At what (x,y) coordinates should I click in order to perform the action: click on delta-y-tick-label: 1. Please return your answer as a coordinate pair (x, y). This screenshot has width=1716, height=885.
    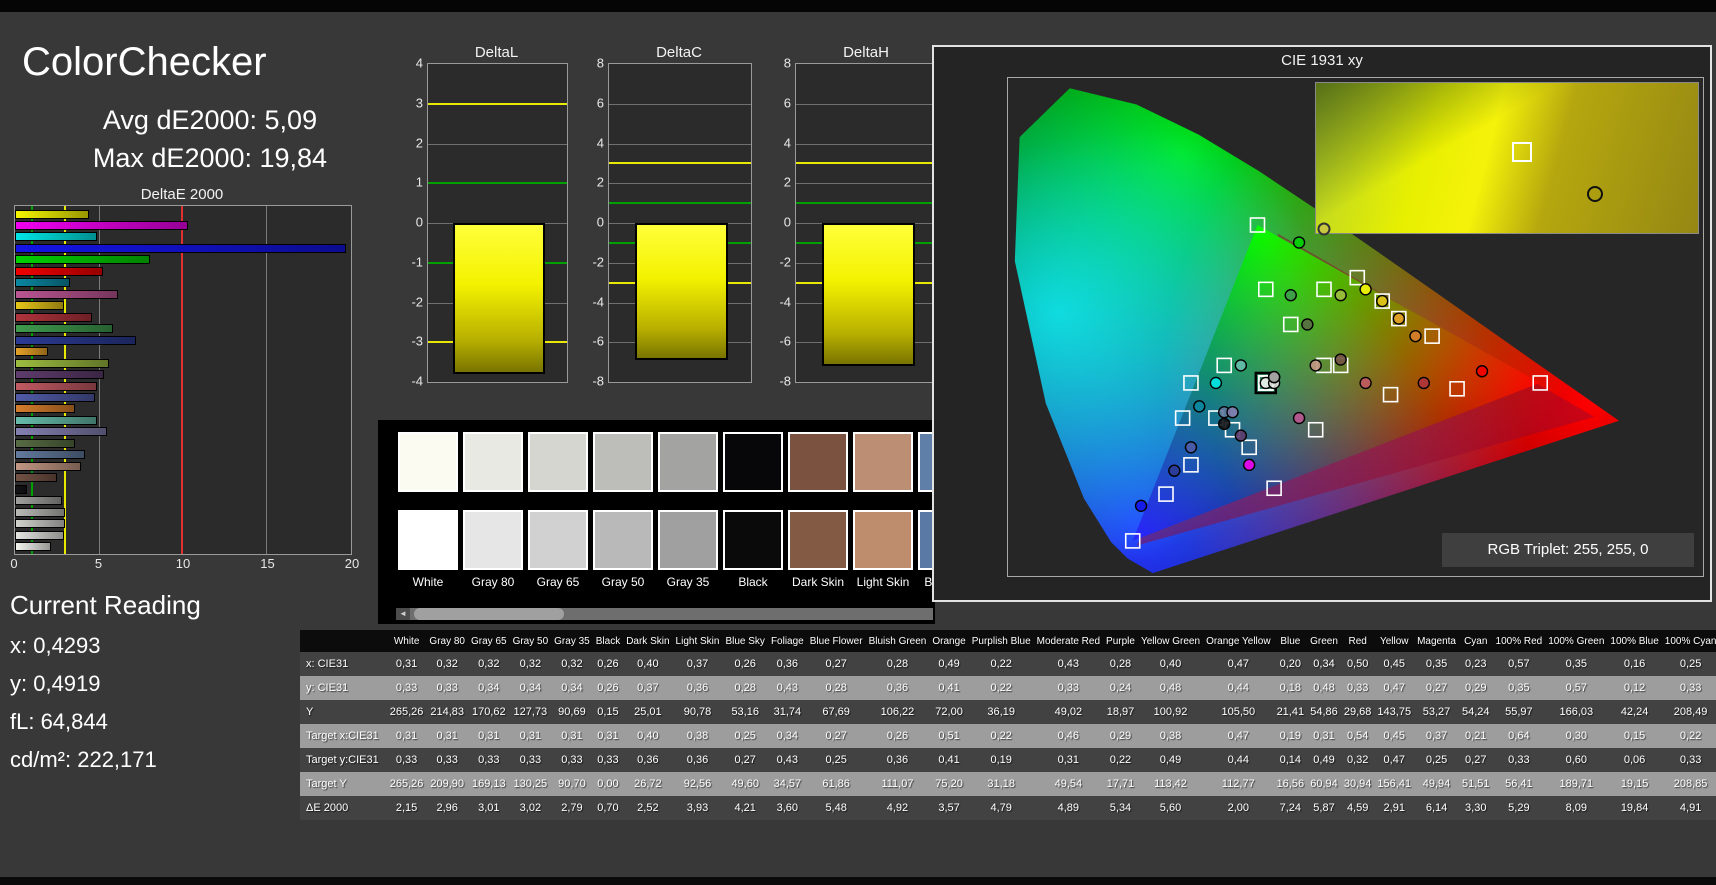
    Looking at the image, I should click on (419, 182).